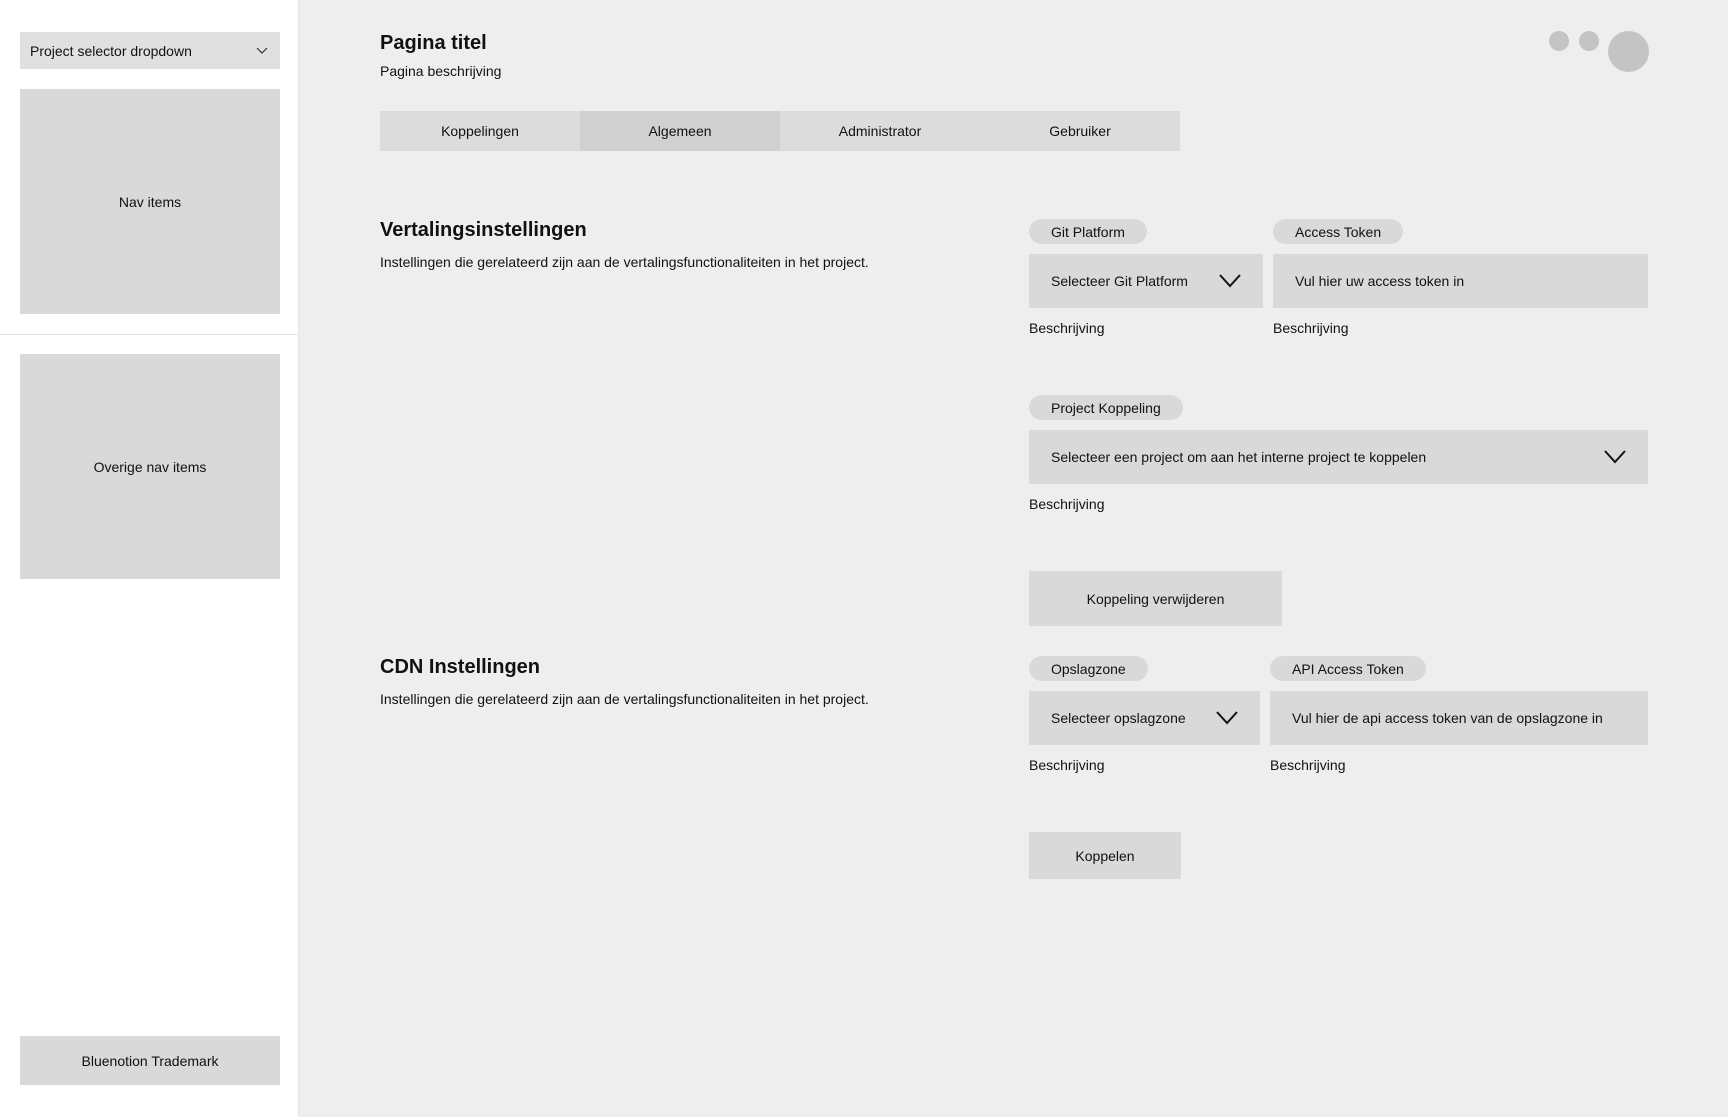  I want to click on access-token-input: Vul hier uw access token in, so click(1460, 281).